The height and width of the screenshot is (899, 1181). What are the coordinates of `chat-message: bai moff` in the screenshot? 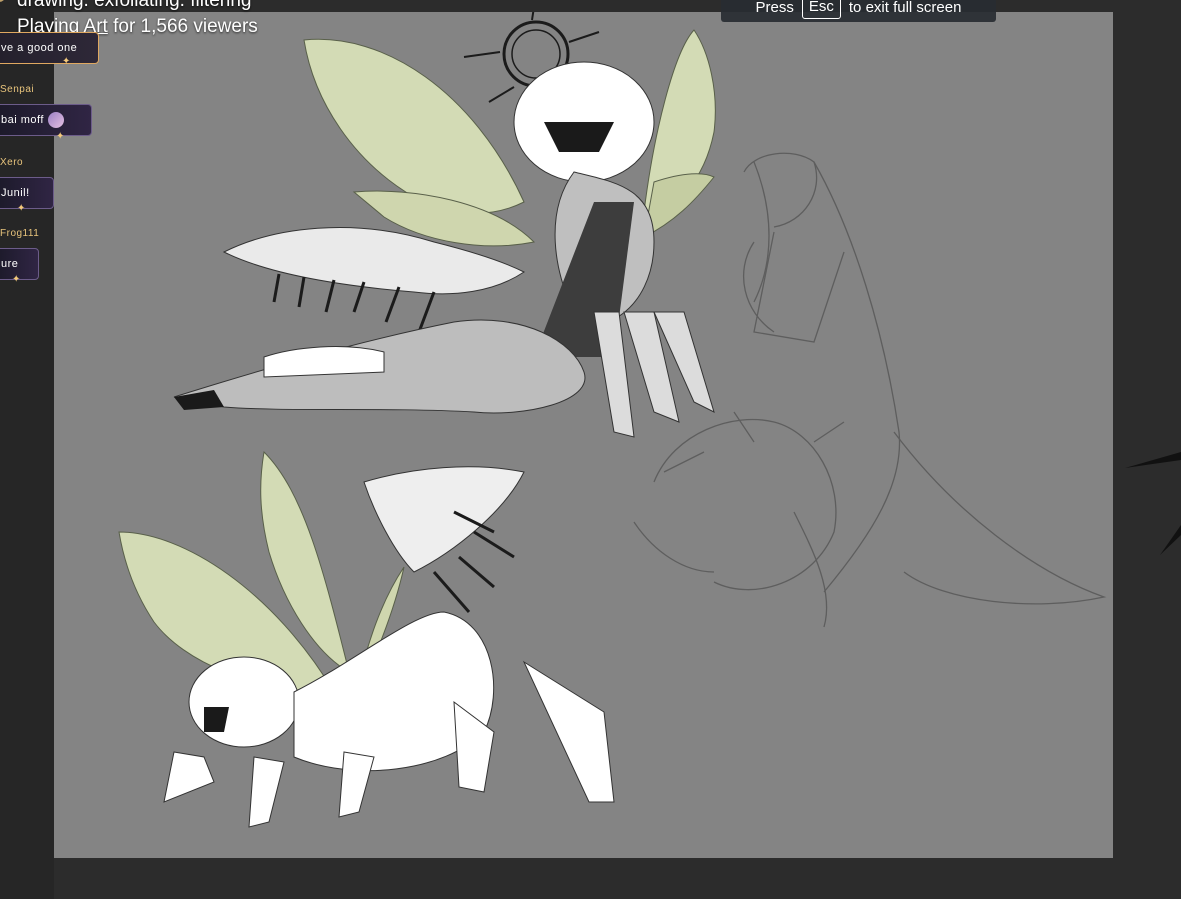 It's located at (46, 120).